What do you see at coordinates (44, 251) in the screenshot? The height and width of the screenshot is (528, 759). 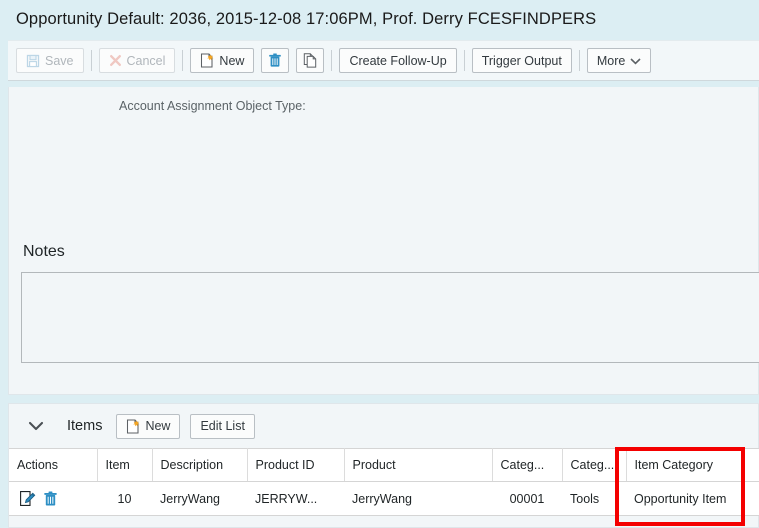 I see `notes-section-title: Notes` at bounding box center [44, 251].